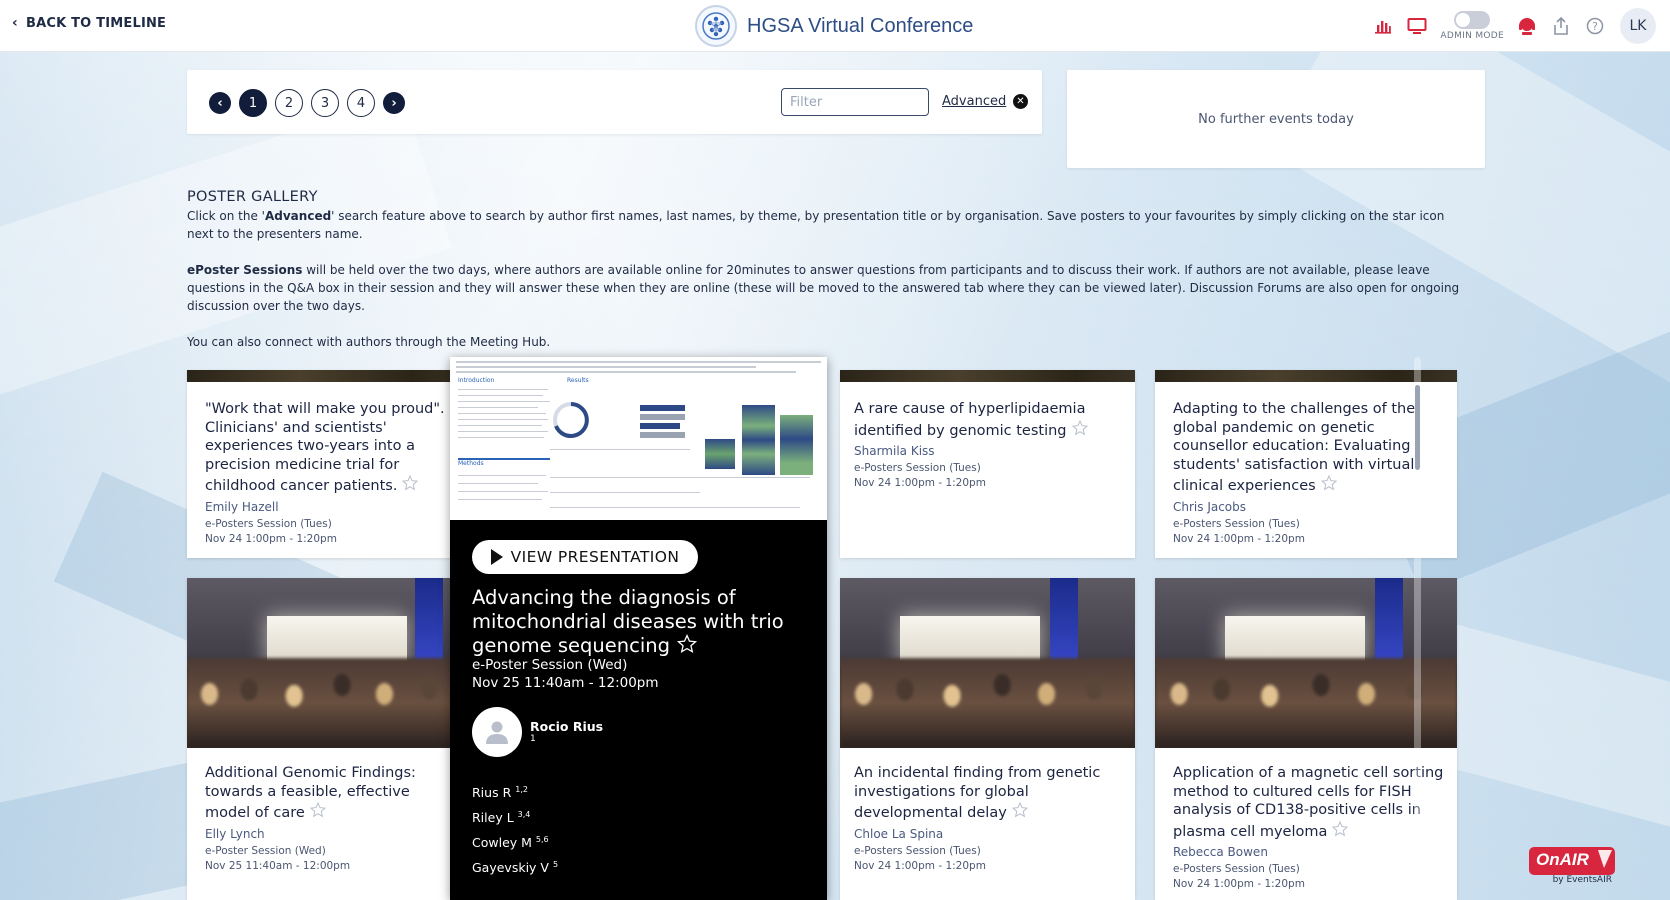 This screenshot has width=1670, height=900. Describe the element at coordinates (289, 103) in the screenshot. I see `page-2-button: 2` at that location.